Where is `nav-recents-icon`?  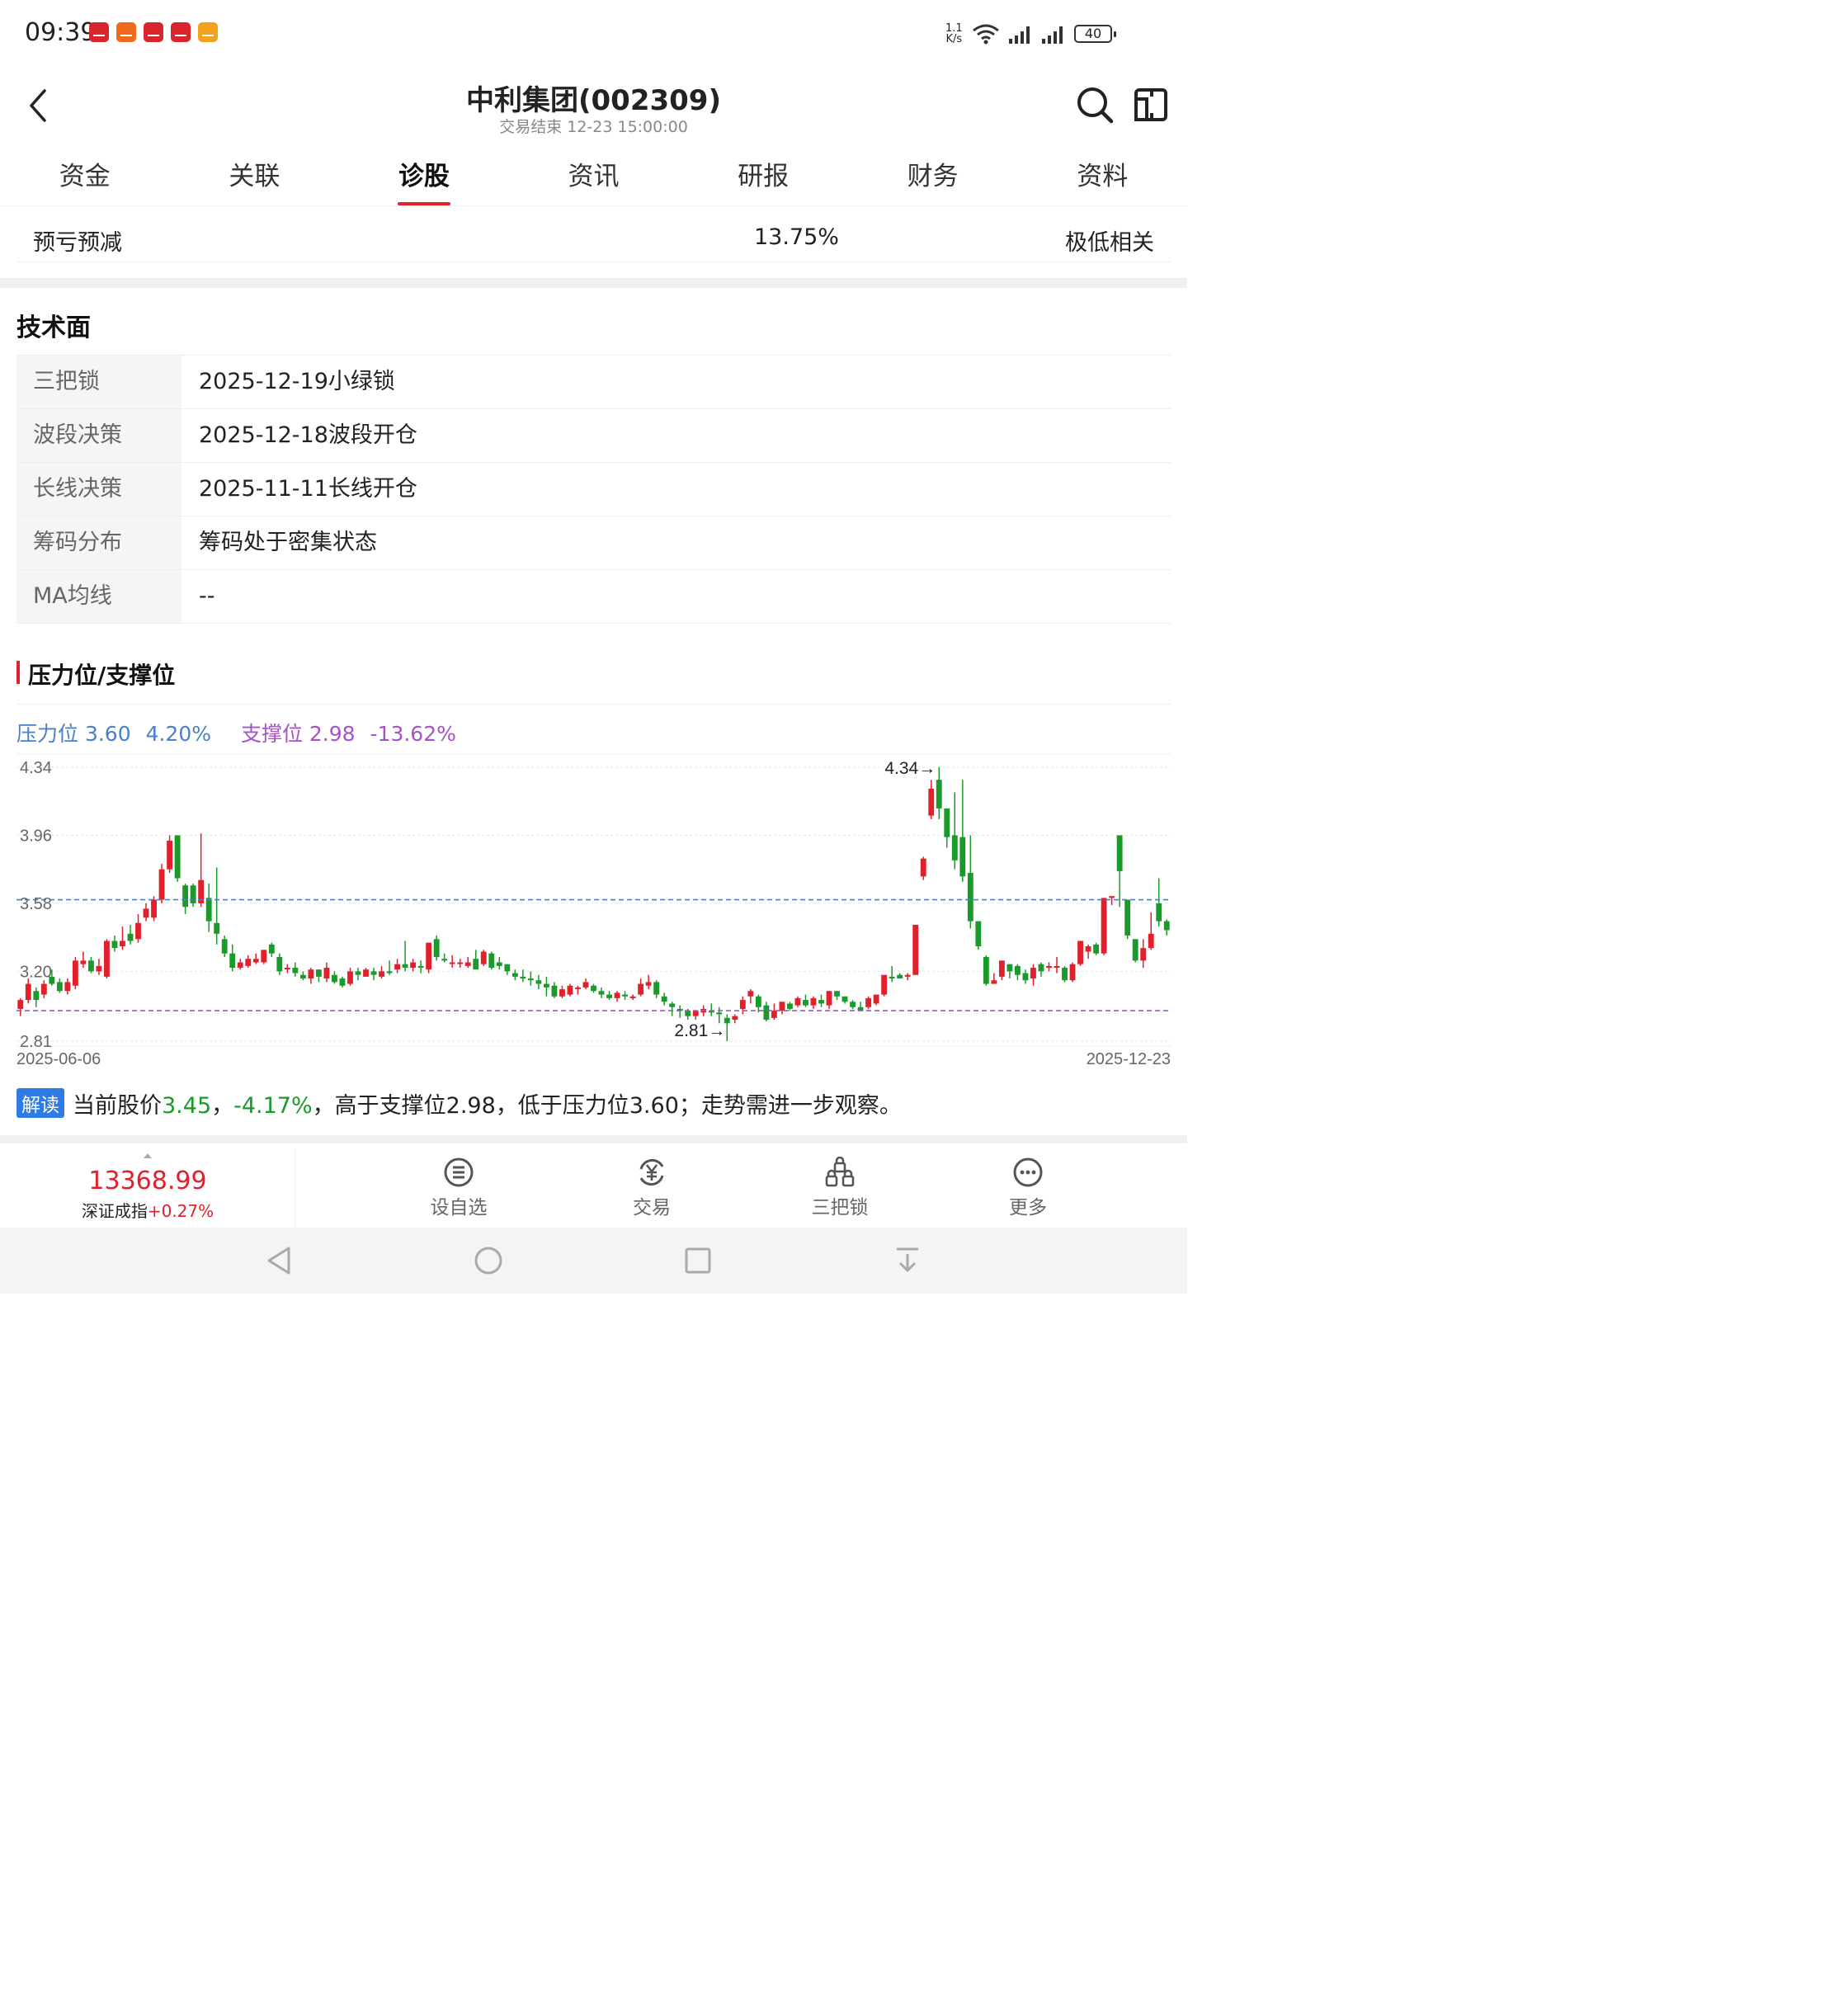
nav-recents-icon is located at coordinates (698, 1260).